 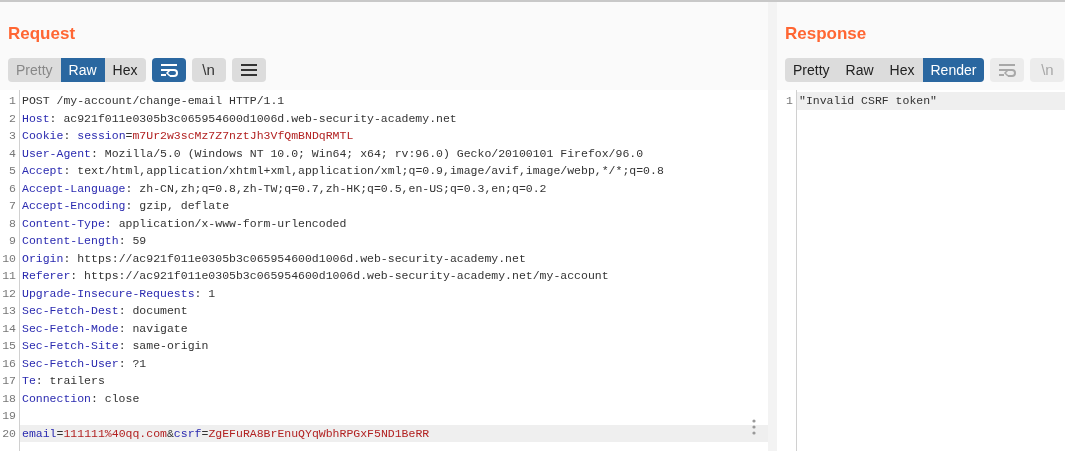 I want to click on line-number: 7, so click(x=12, y=206).